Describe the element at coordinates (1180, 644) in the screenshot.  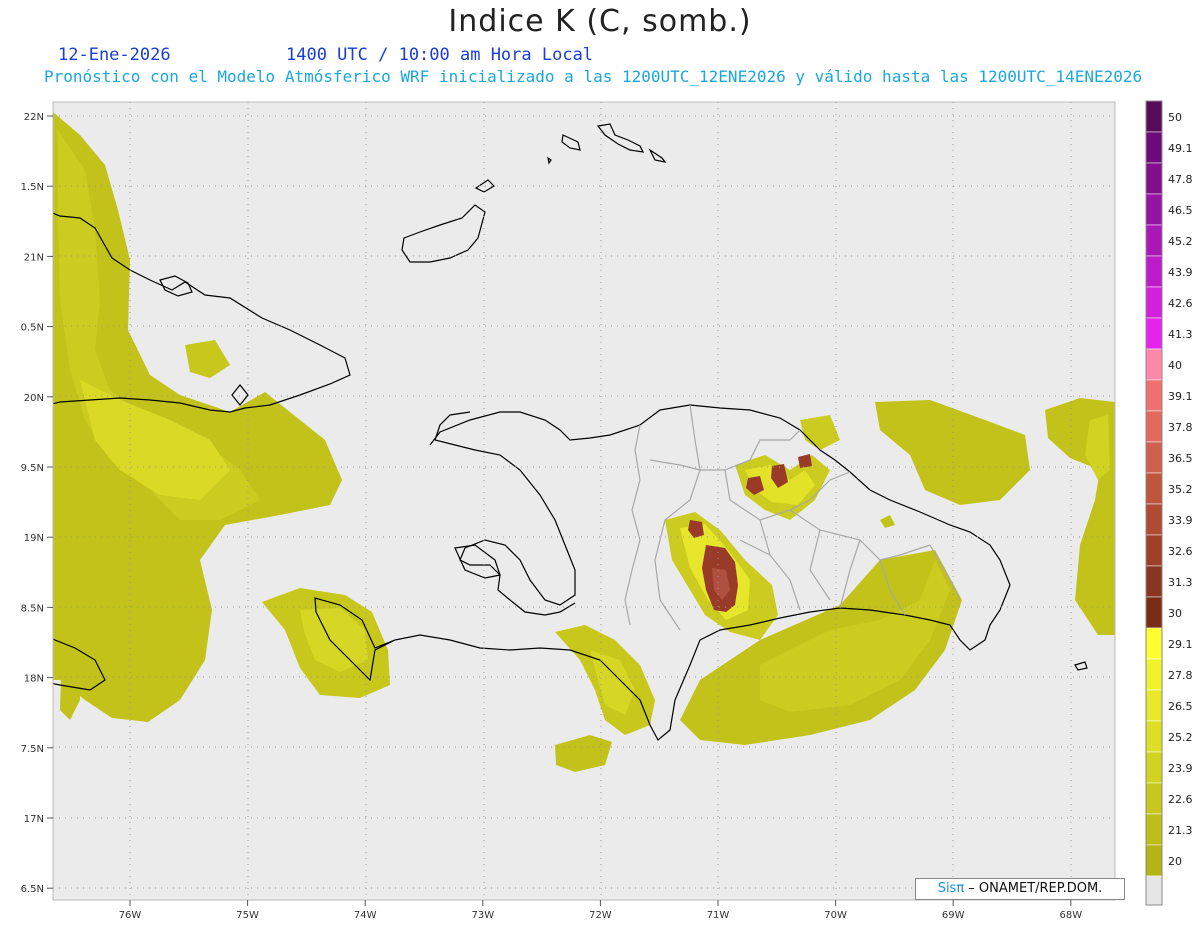
I see `colorbar-label: 29.1` at that location.